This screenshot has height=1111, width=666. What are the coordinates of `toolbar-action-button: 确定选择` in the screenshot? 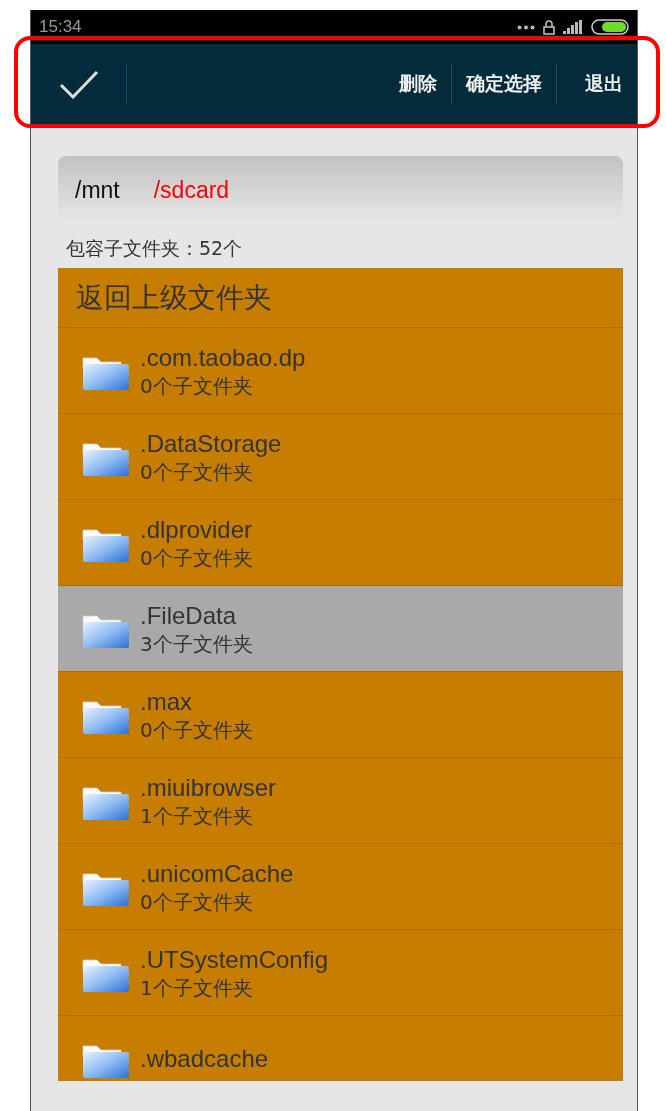 It's located at (504, 84).